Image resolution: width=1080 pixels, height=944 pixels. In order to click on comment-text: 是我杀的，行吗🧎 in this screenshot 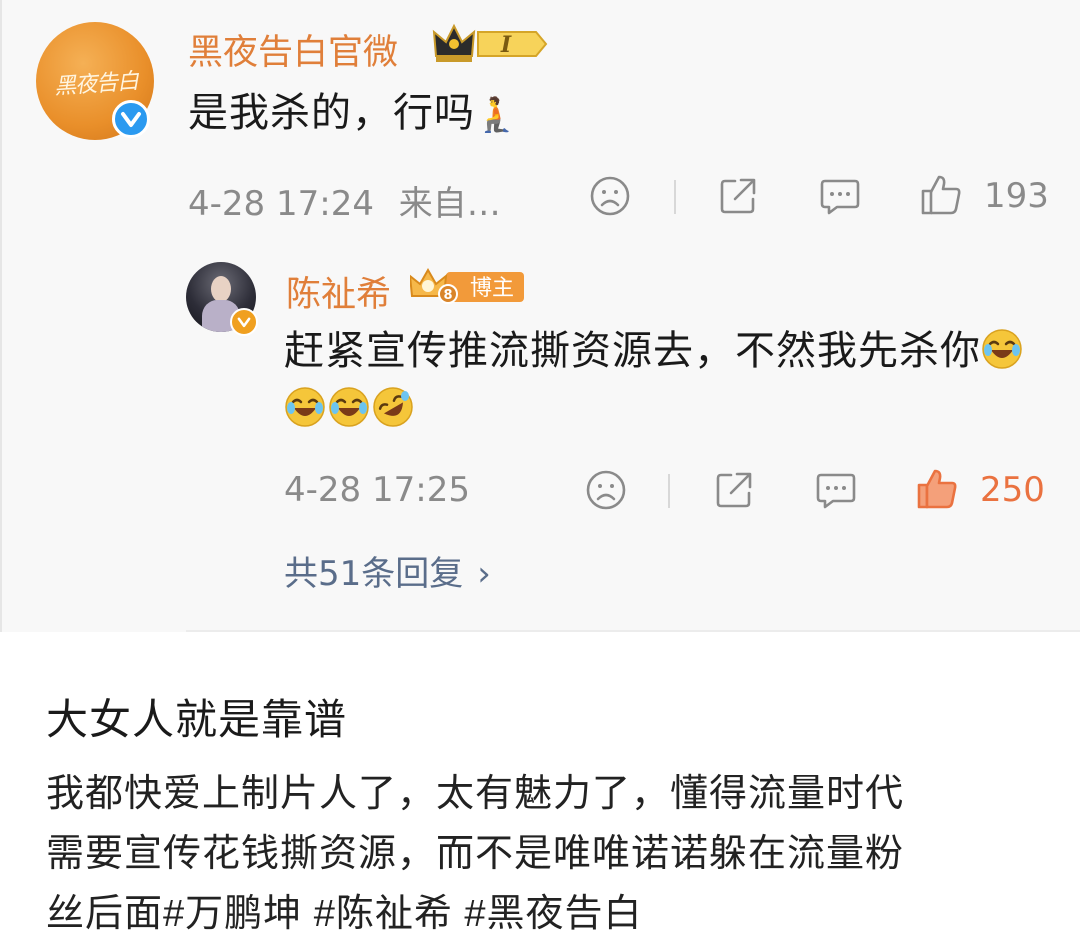, I will do `click(353, 114)`.